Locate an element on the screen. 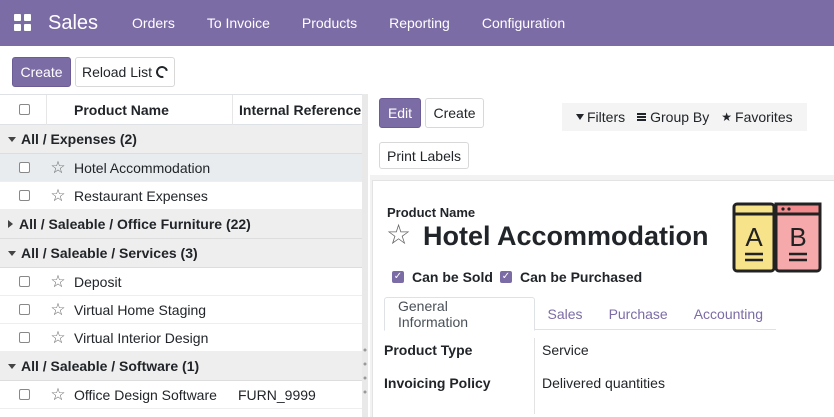 This screenshot has height=417, width=834. can-be-sold-checkbox: ✓ Can be Sold is located at coordinates (442, 277).